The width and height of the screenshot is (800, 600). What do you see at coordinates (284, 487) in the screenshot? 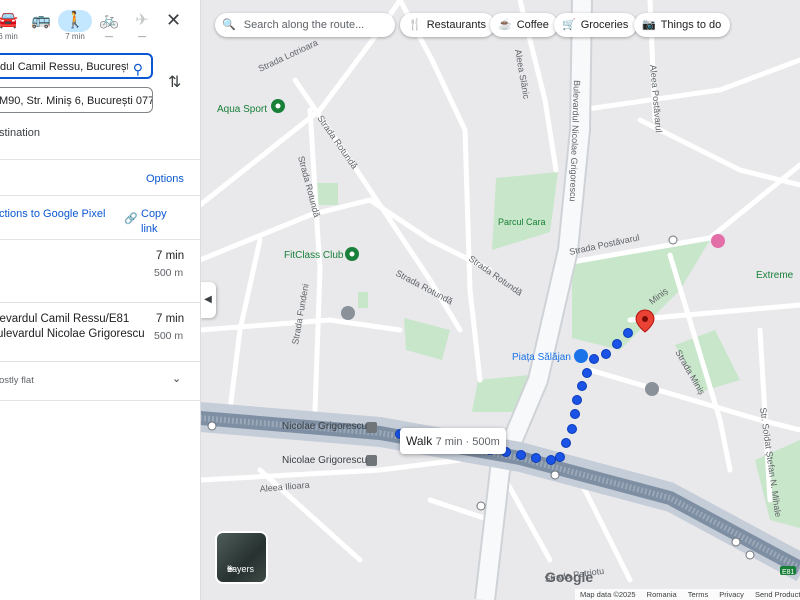
I see `label-aleea-ilioara: Aleea Ilioara` at bounding box center [284, 487].